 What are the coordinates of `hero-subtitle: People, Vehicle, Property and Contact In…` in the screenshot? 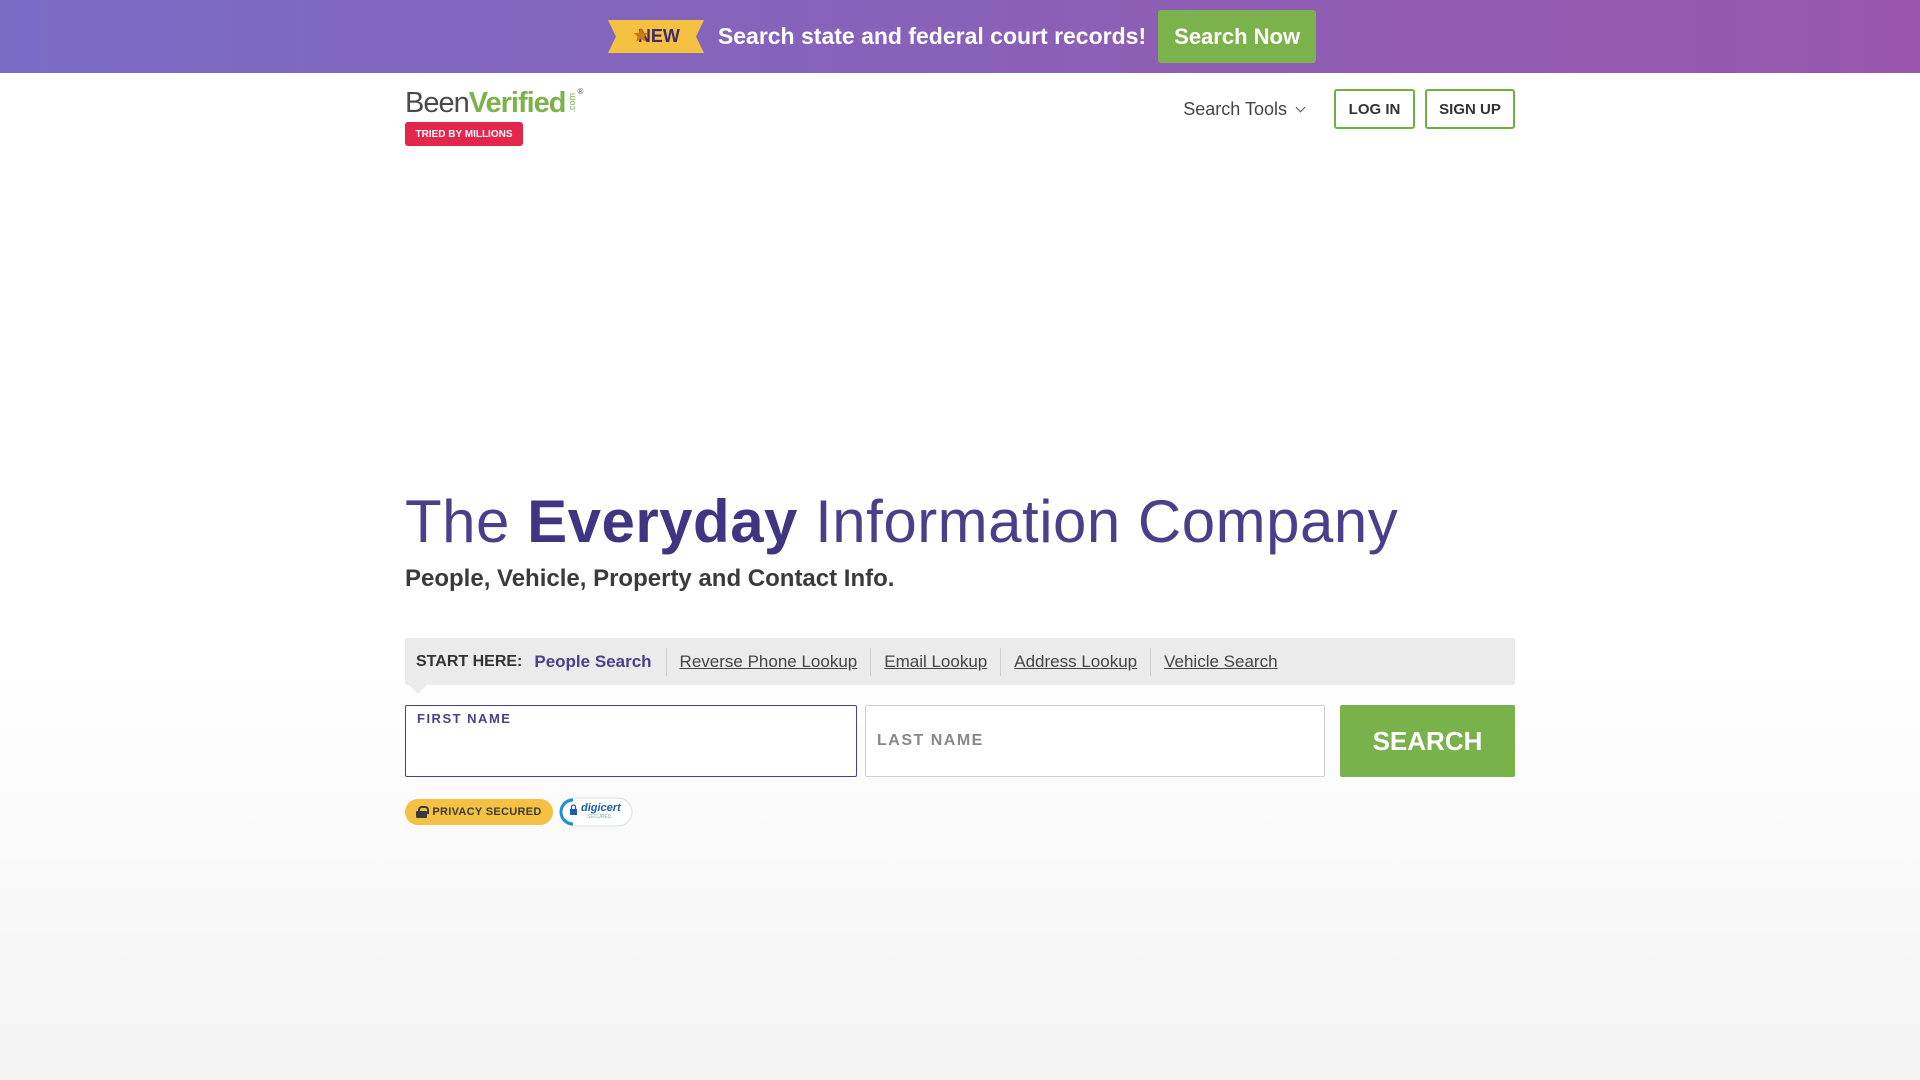 It's located at (650, 578).